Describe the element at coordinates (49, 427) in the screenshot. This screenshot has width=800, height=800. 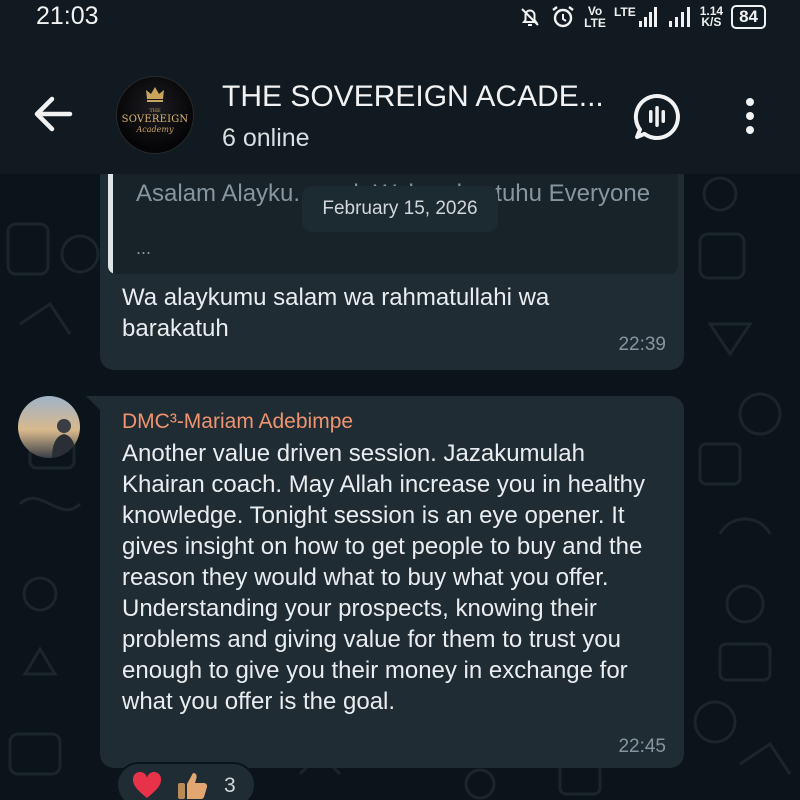
I see `sender-avatar` at that location.